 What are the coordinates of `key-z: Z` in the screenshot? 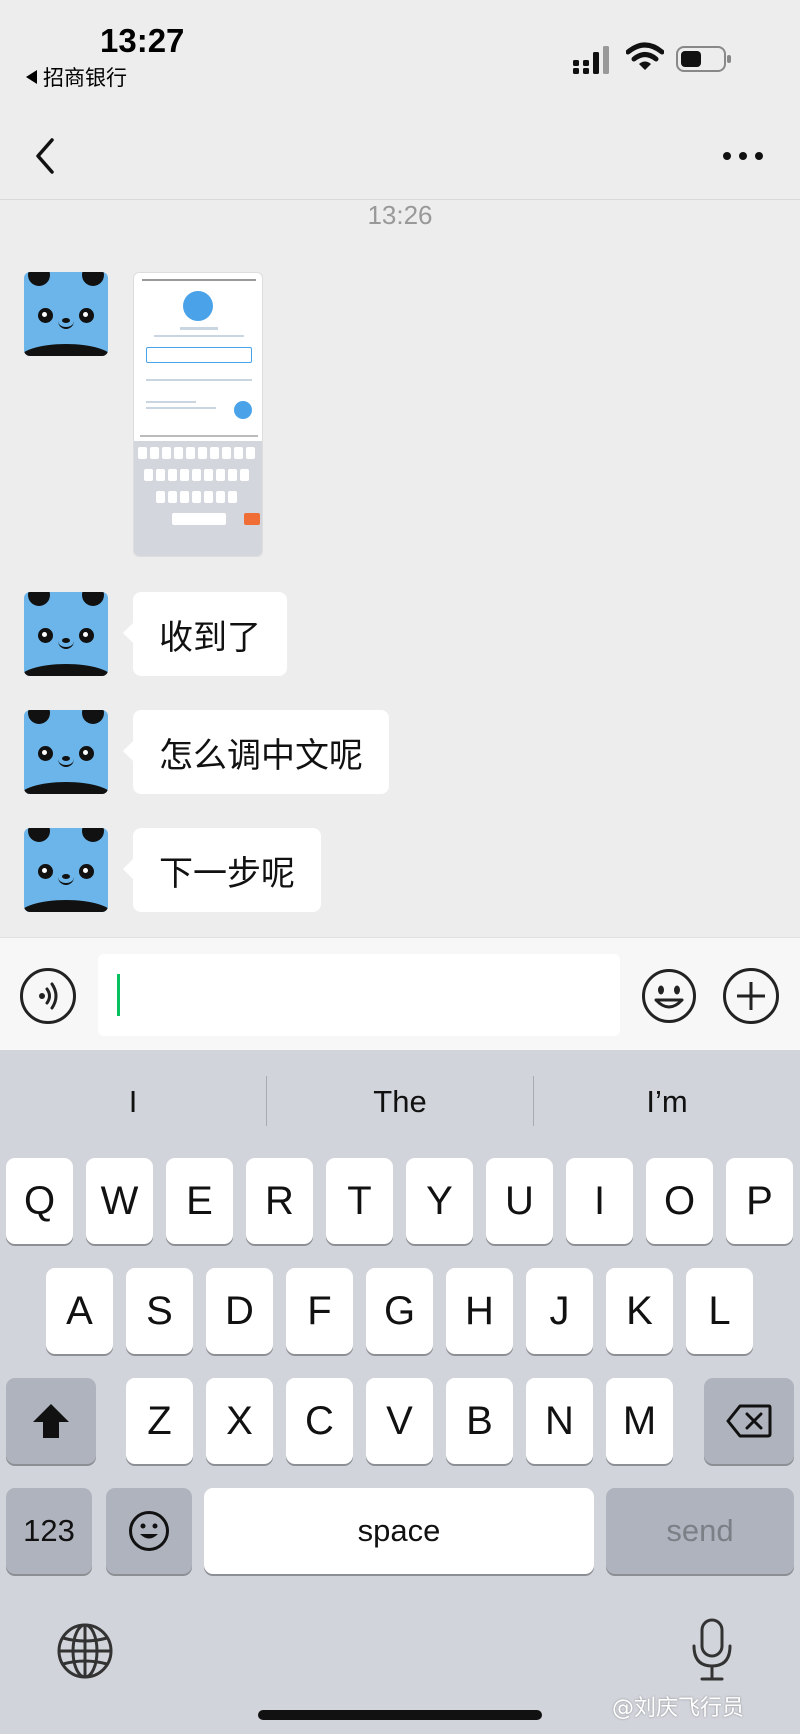 It's located at (159, 1421).